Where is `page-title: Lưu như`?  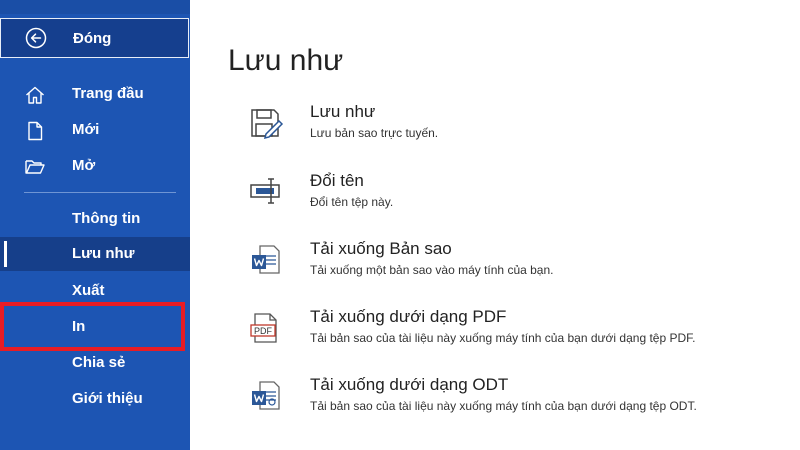 page-title: Lưu như is located at coordinates (286, 60).